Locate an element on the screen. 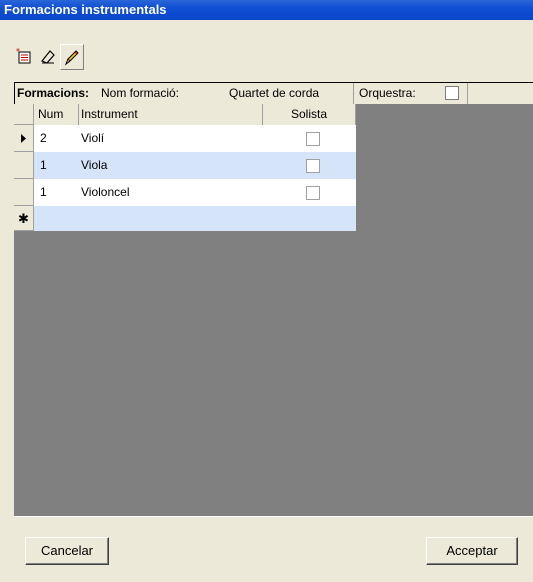  column-header-solista: Solista is located at coordinates (309, 114).